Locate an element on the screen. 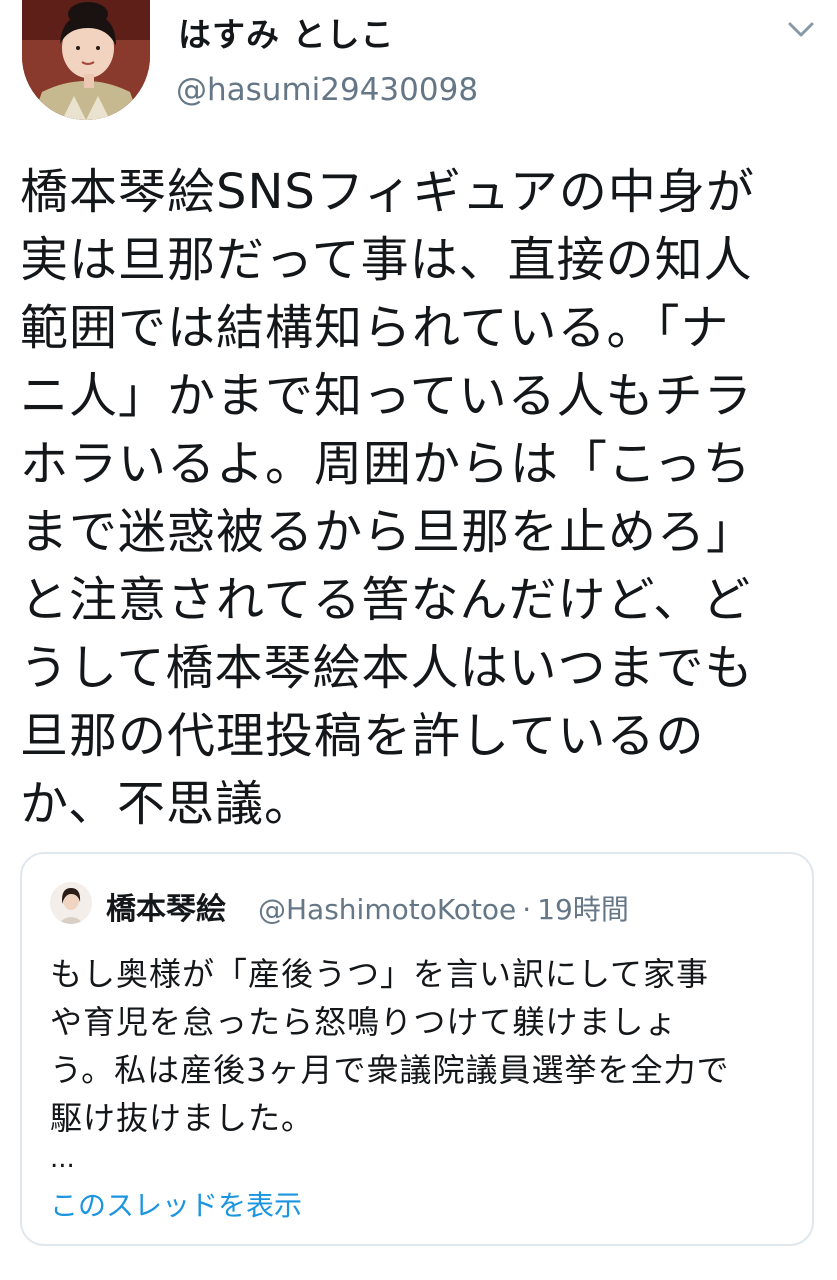 The width and height of the screenshot is (837, 1280). show-thread-link: このスレッドを表示 is located at coordinates (176, 1204).